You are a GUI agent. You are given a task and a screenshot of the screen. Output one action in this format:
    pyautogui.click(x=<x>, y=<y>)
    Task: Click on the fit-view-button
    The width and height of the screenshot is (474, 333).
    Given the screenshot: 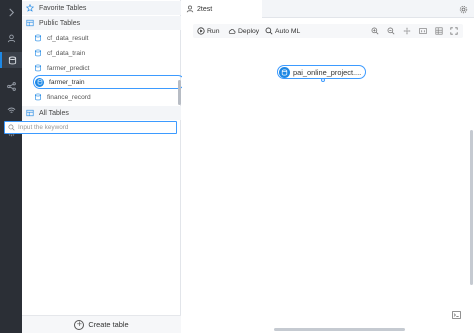 What is the action you would take?
    pyautogui.click(x=407, y=31)
    